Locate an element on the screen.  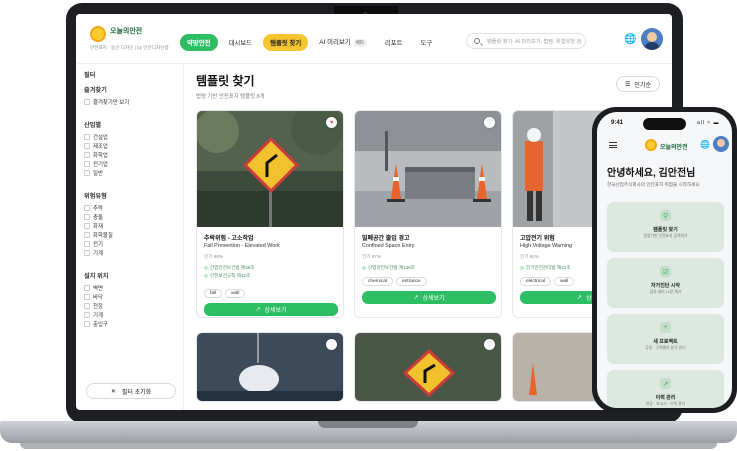
nav-ai-preview: AI 미리보기 베타 is located at coordinates (343, 42).